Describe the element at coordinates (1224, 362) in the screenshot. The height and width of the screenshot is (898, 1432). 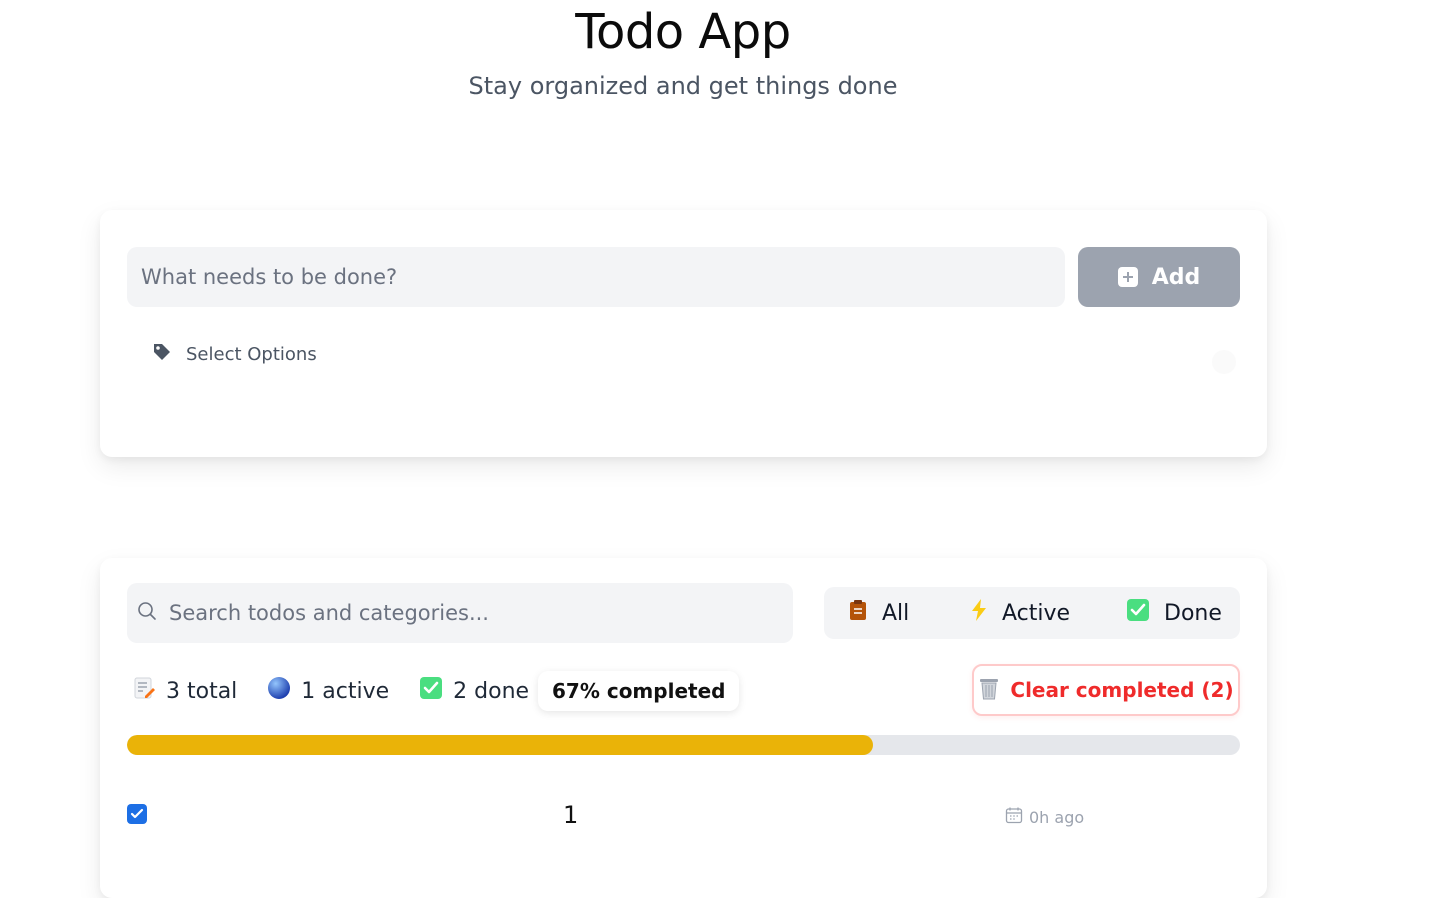
I see `options-toggle` at that location.